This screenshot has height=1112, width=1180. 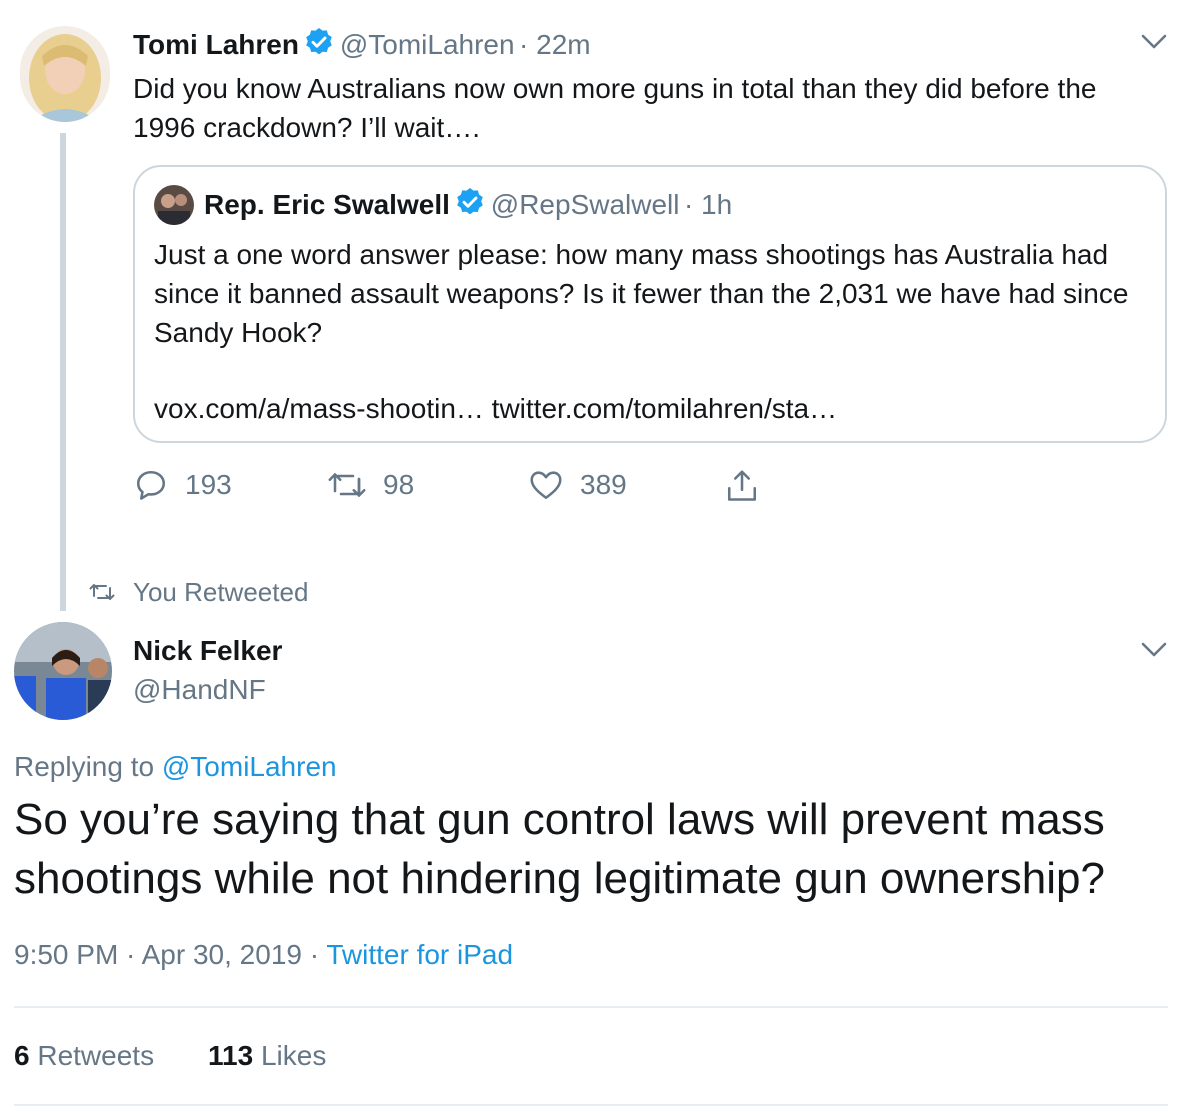 What do you see at coordinates (96, 1055) in the screenshot?
I see `retweets-label: Retweets` at bounding box center [96, 1055].